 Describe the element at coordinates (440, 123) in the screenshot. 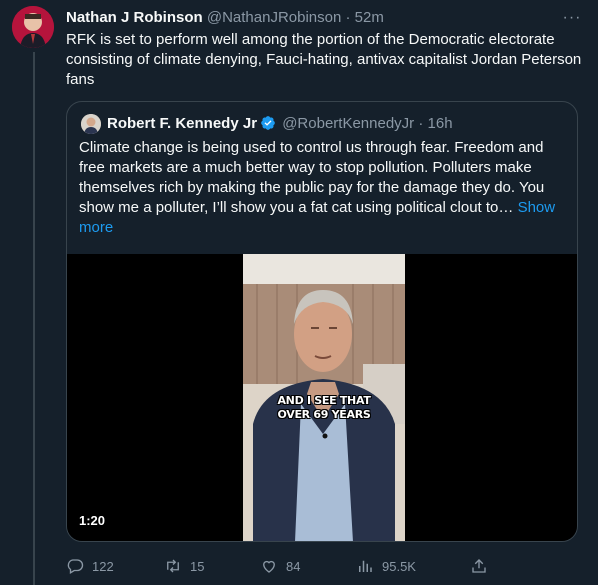

I see `quoted-tweet-time: 16h` at that location.